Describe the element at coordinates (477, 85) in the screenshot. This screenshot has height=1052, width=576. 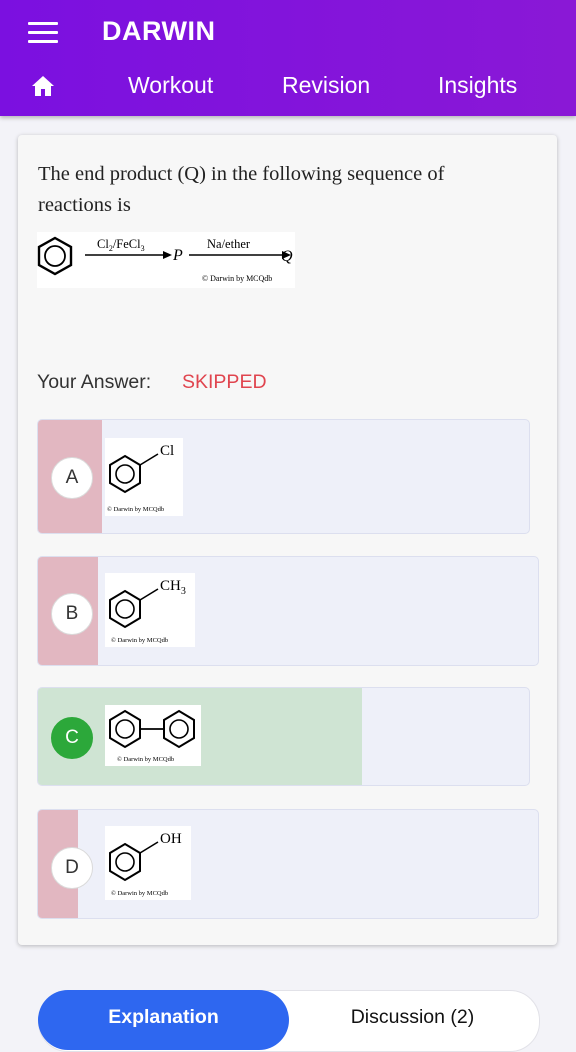
I see `tab-insights: Insights` at that location.